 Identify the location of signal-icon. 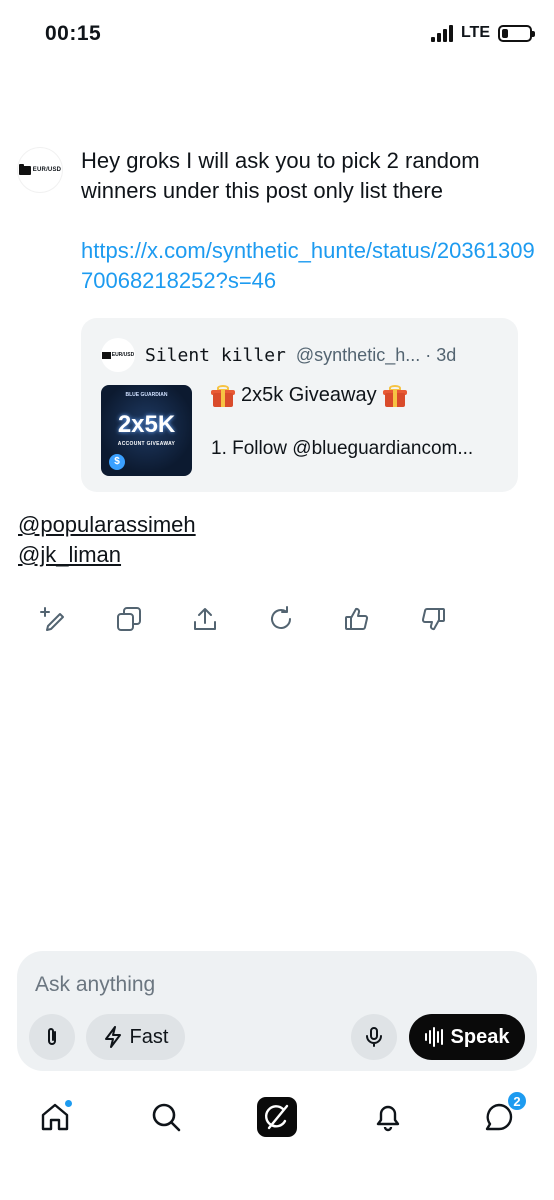
(441, 33).